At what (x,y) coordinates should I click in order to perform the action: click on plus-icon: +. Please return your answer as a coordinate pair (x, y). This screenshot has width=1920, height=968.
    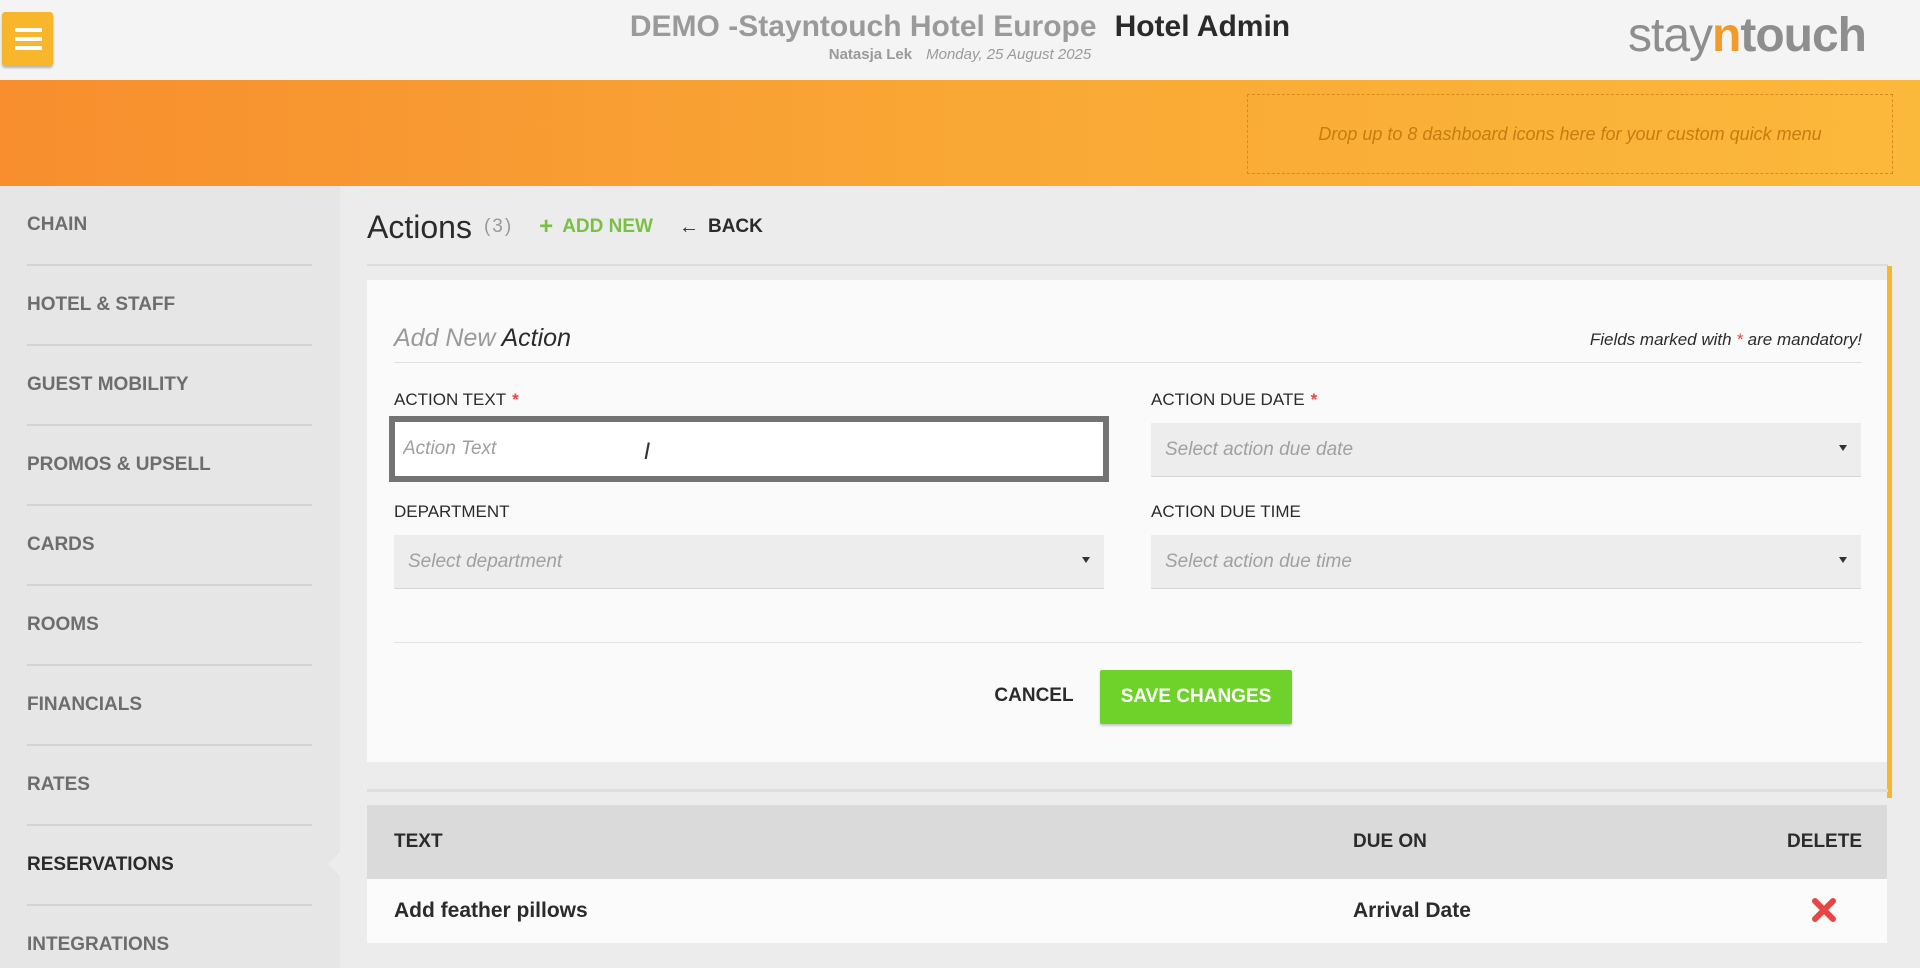
    Looking at the image, I should click on (546, 226).